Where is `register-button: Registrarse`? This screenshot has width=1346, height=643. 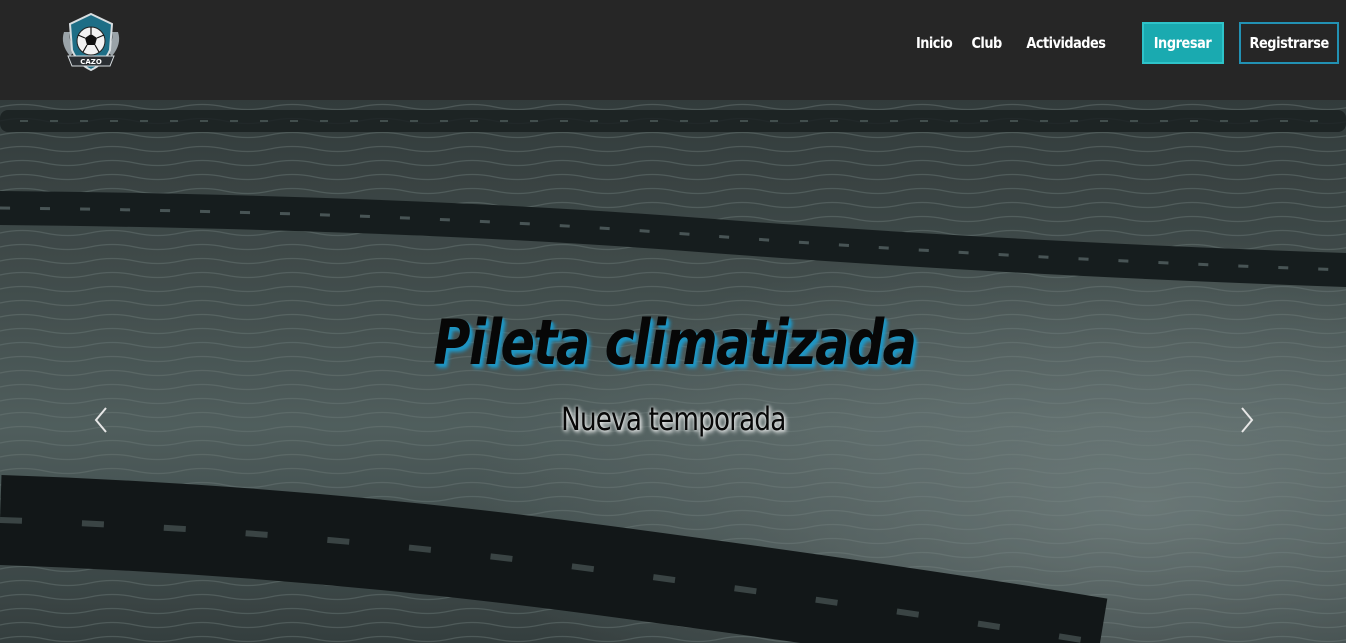
register-button: Registrarse is located at coordinates (1289, 43).